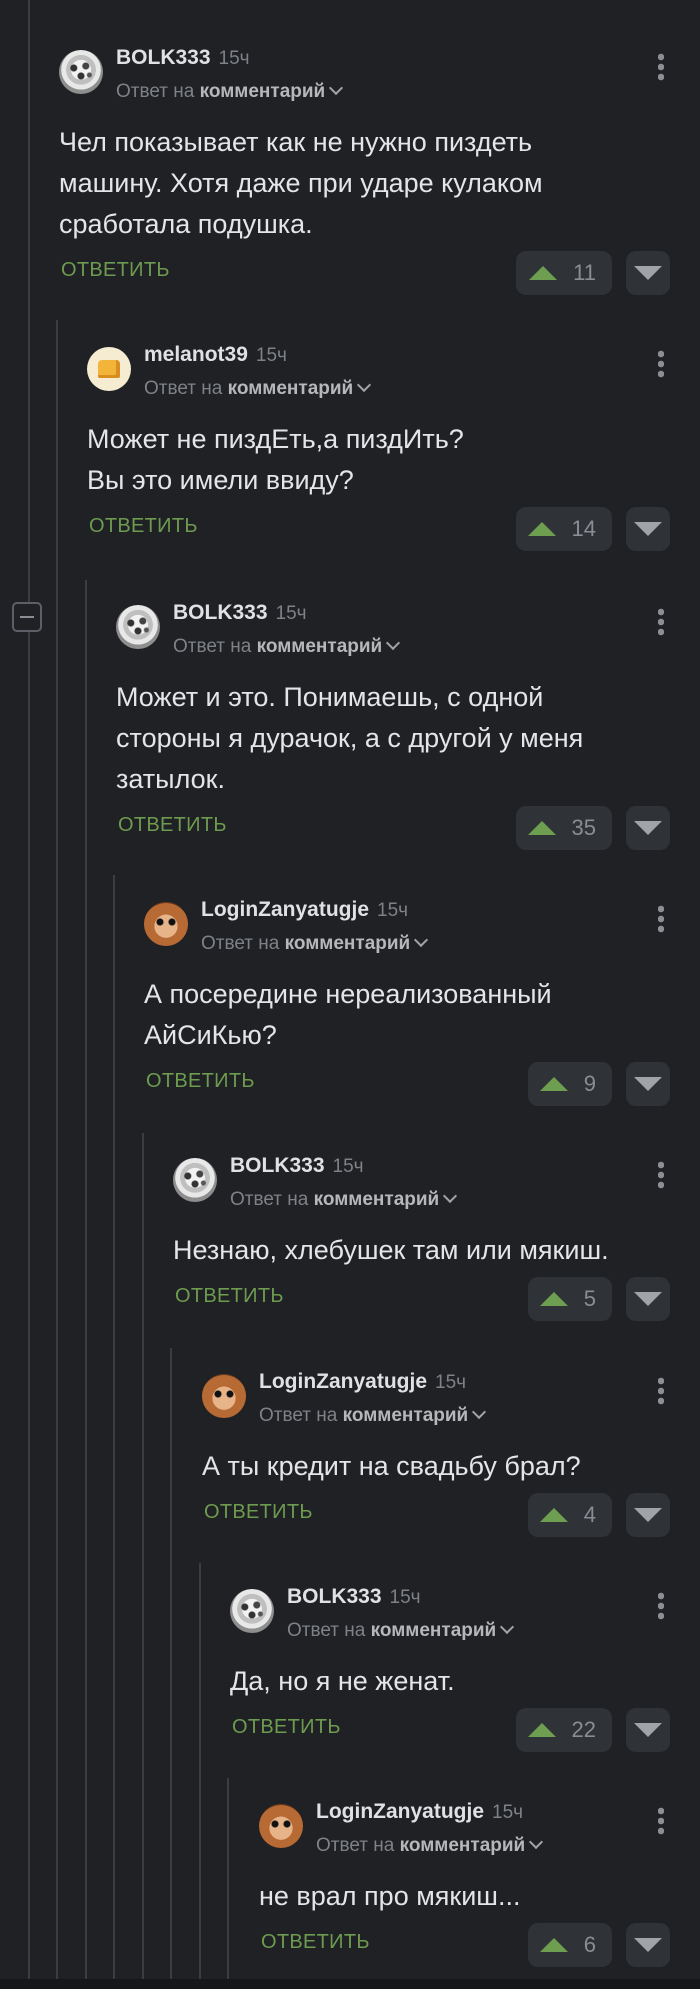  What do you see at coordinates (27, 617) in the screenshot?
I see `collapse-thread-button` at bounding box center [27, 617].